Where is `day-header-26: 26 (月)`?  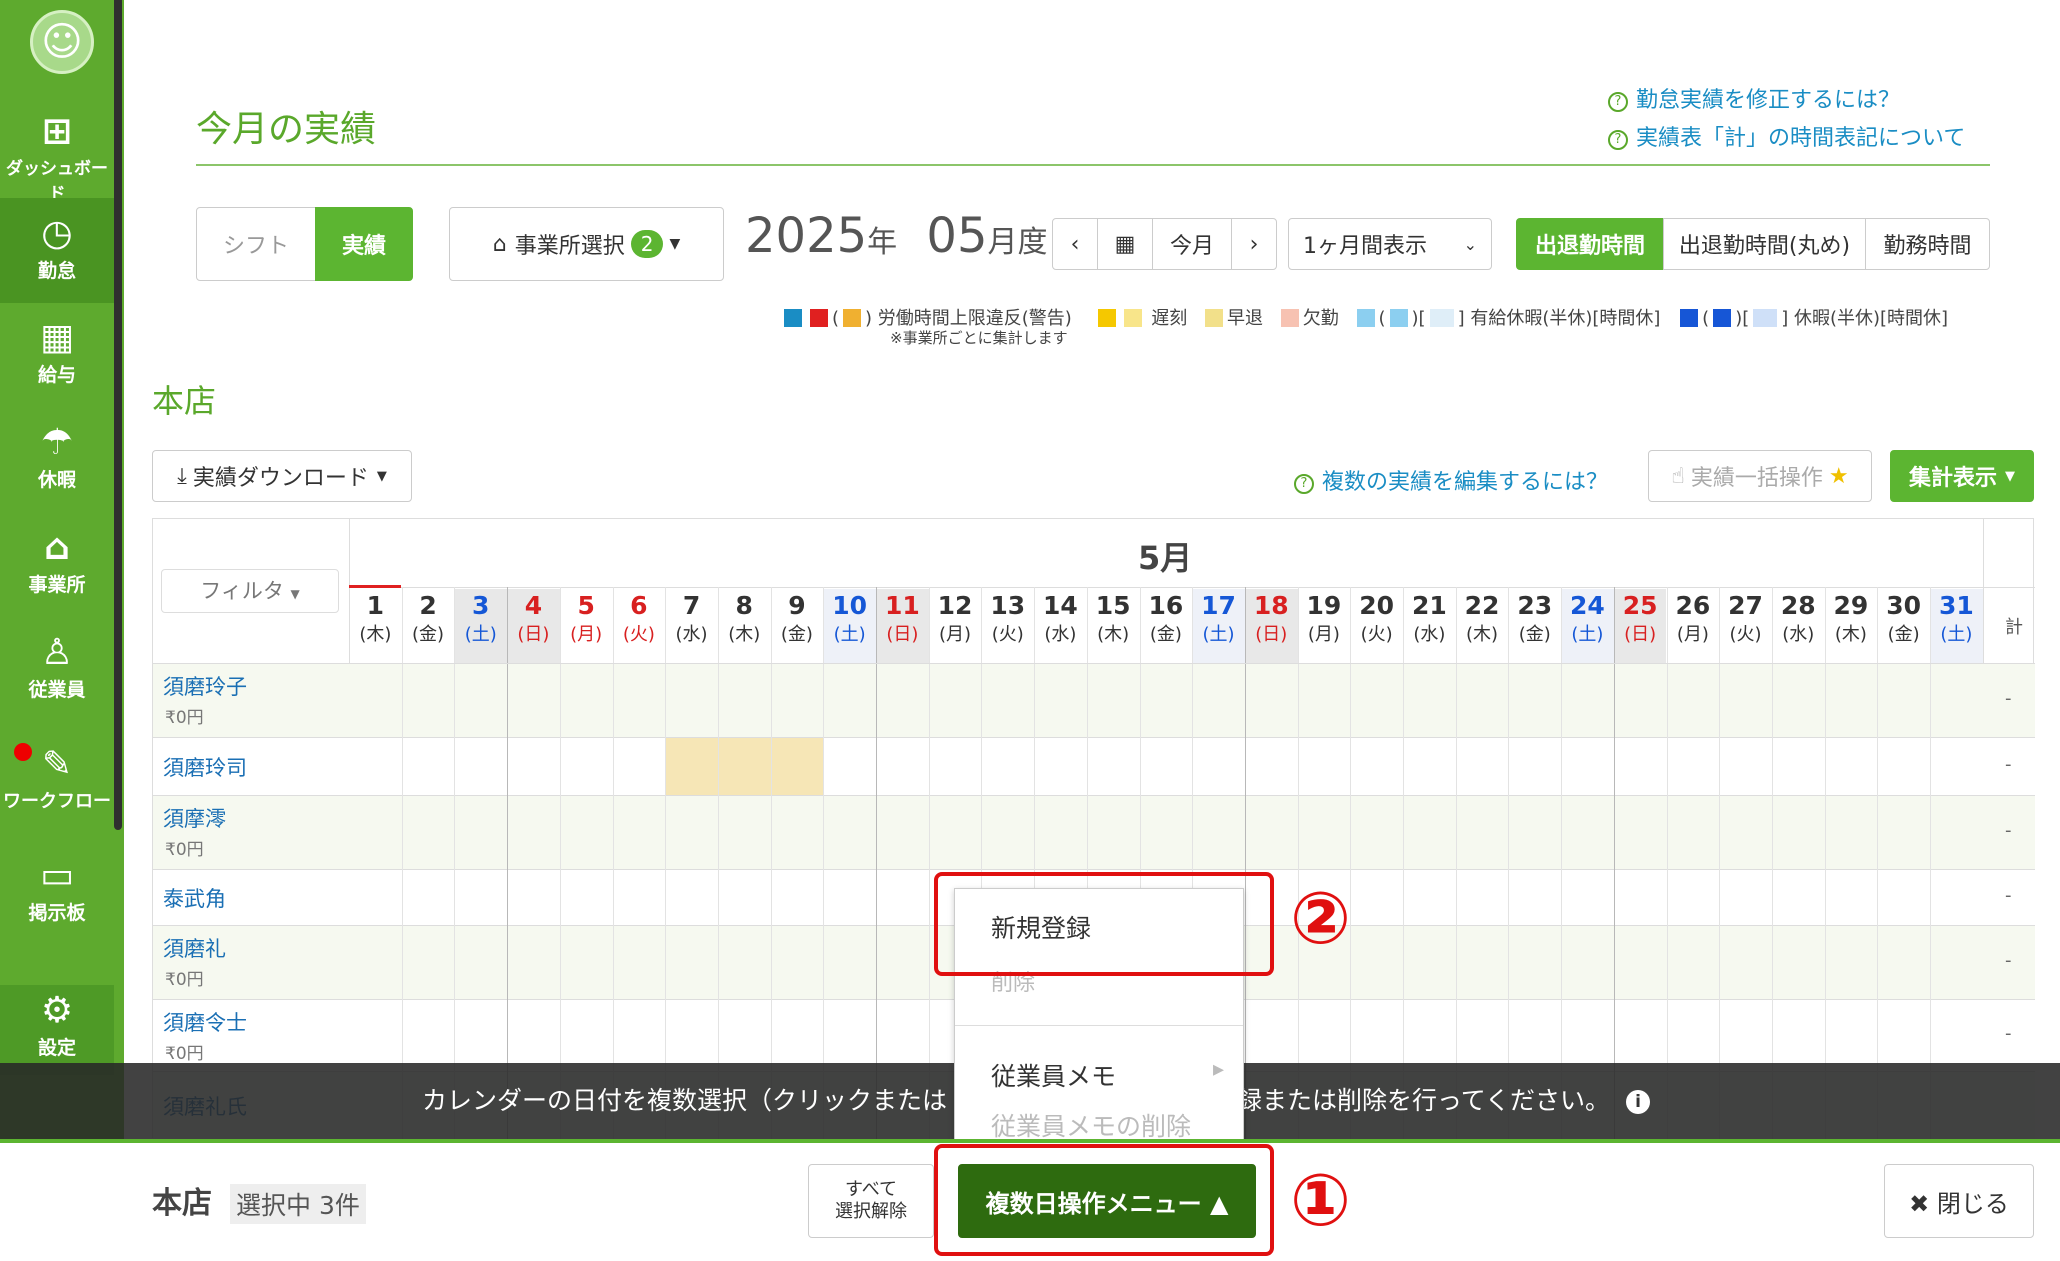 day-header-26: 26 (月) is located at coordinates (1693, 626).